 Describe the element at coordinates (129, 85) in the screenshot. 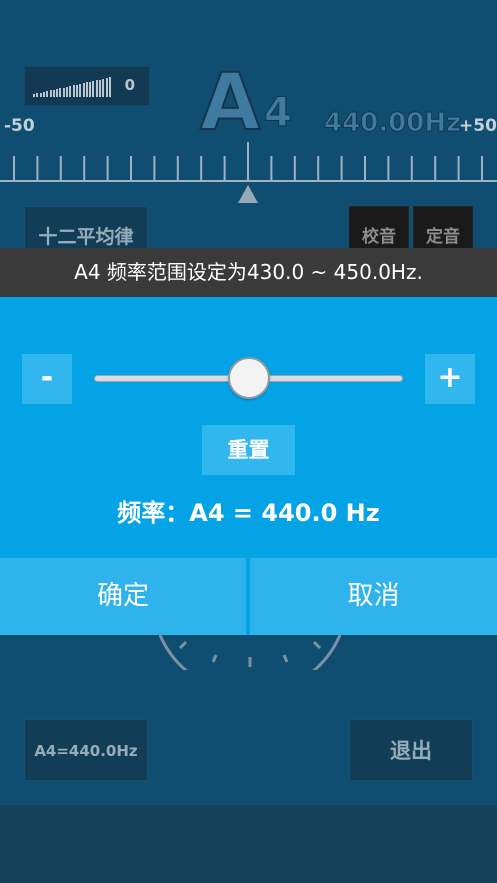

I see `volume-value: 0` at that location.